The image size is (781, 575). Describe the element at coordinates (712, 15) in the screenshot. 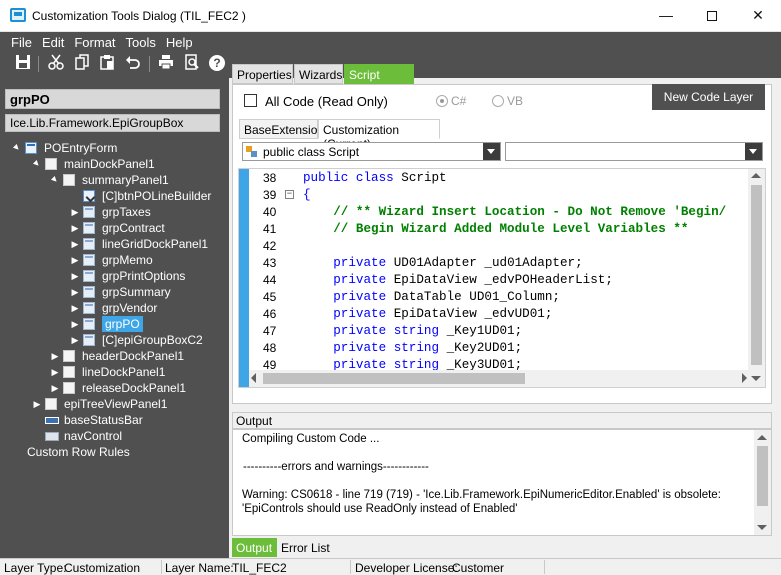

I see `maximize-button` at that location.